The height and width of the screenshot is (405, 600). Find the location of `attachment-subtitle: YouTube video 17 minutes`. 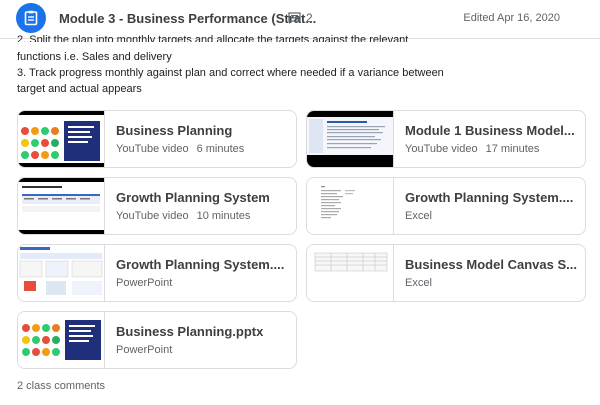

attachment-subtitle: YouTube video 17 minutes is located at coordinates (472, 149).